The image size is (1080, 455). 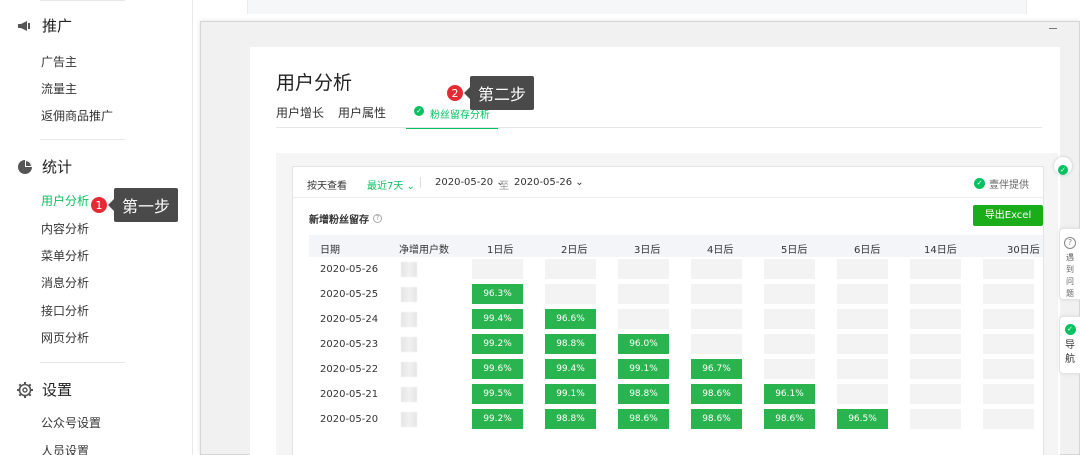 I want to click on sidebar-section-statistics: 统计, so click(x=44, y=166).